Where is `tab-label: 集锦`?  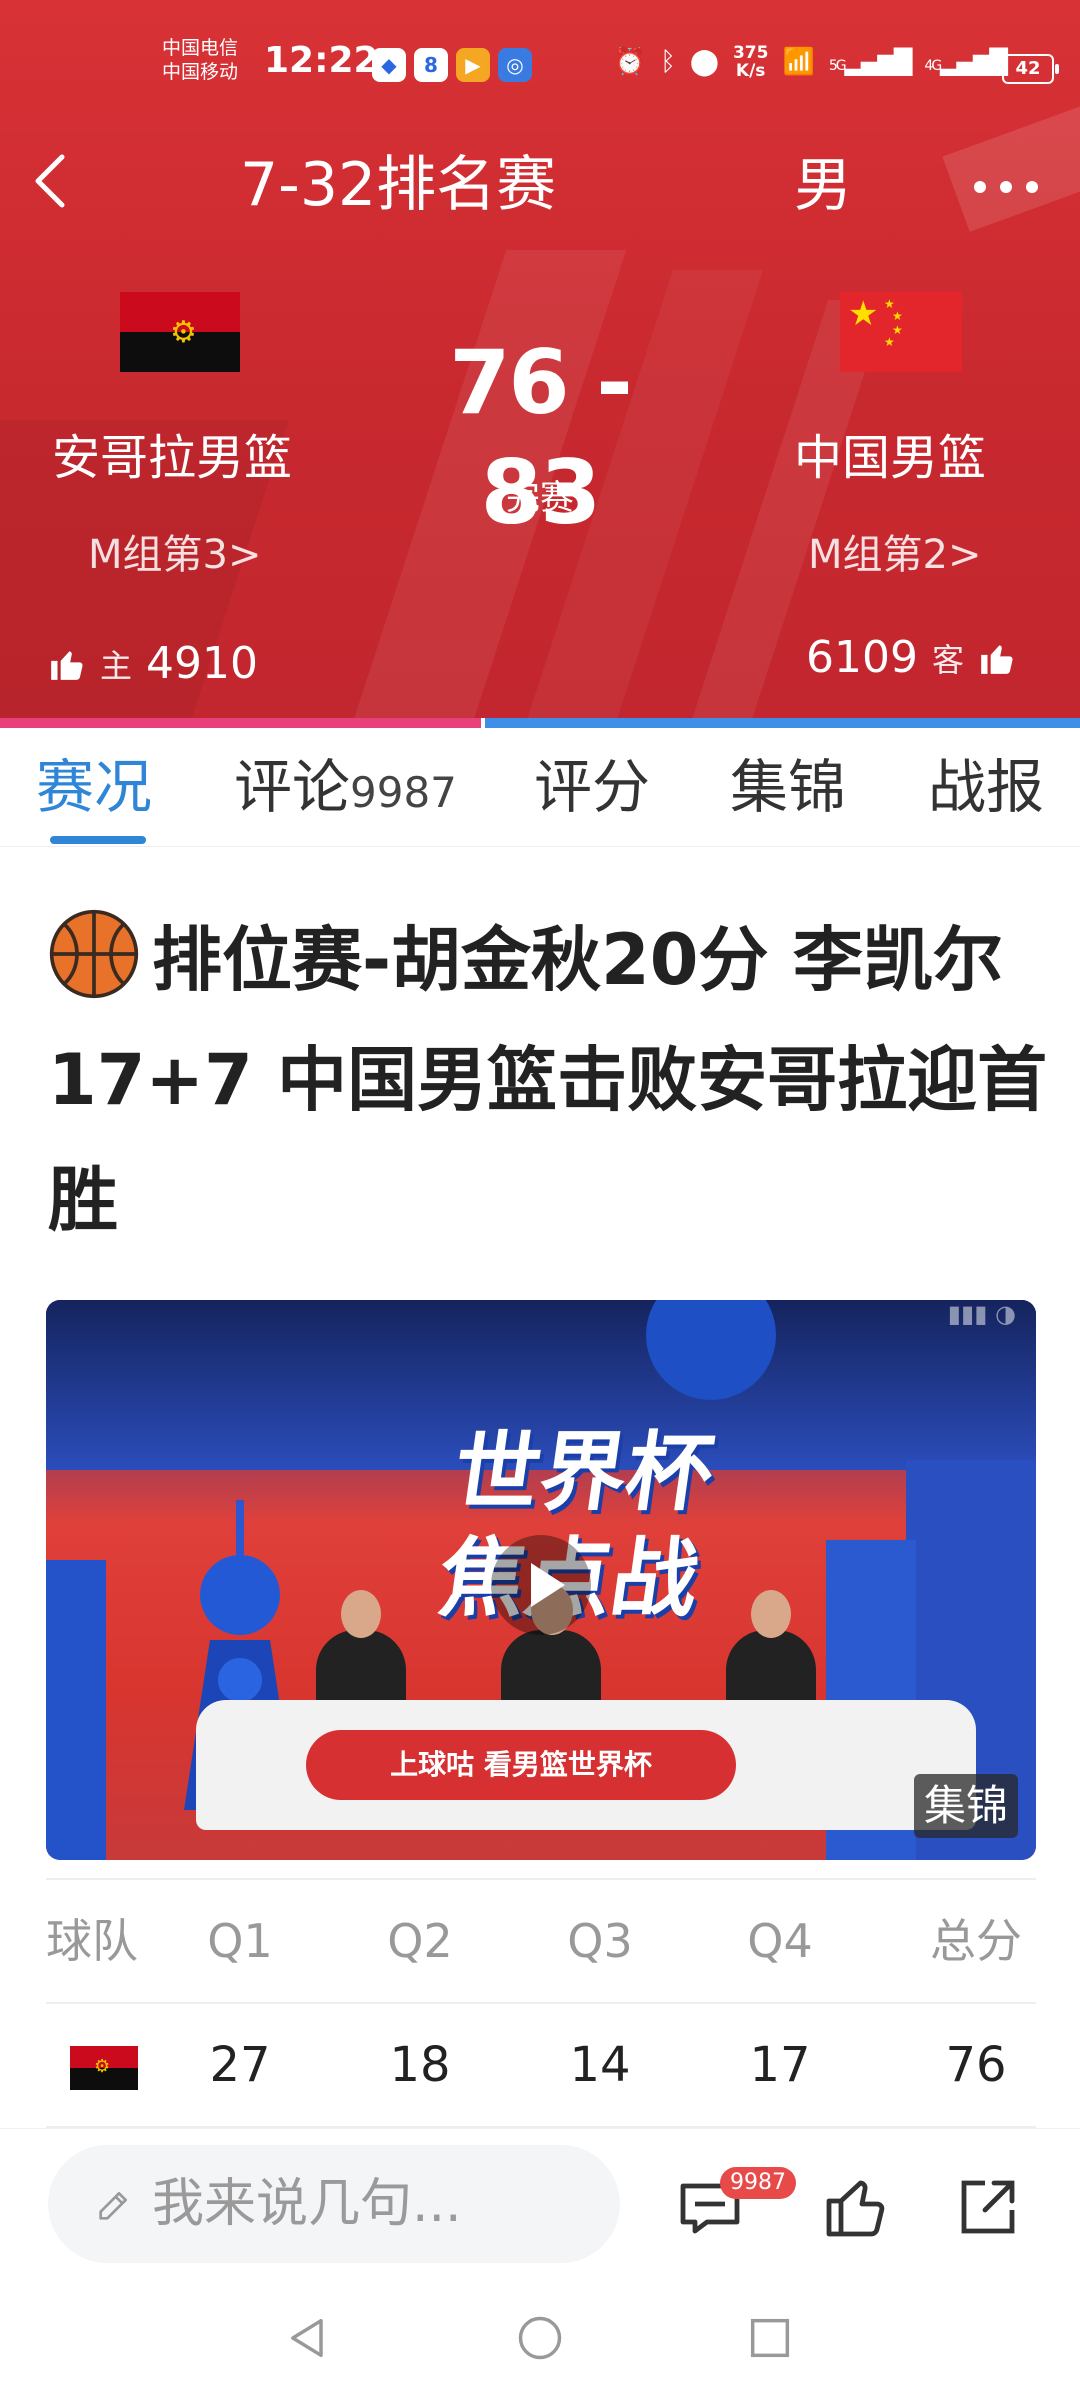
tab-label: 集锦 is located at coordinates (788, 787).